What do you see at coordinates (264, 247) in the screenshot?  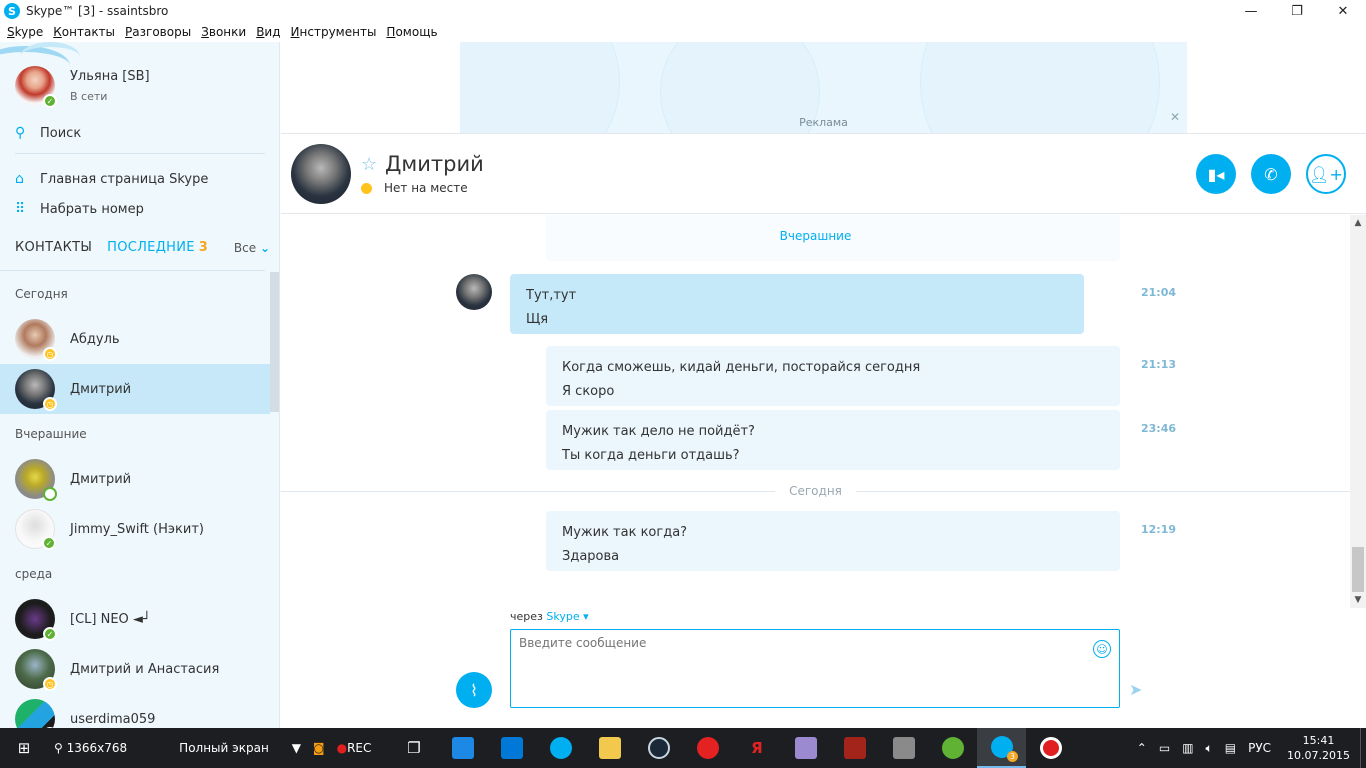 I see `chevron-down-icon: ⌄` at bounding box center [264, 247].